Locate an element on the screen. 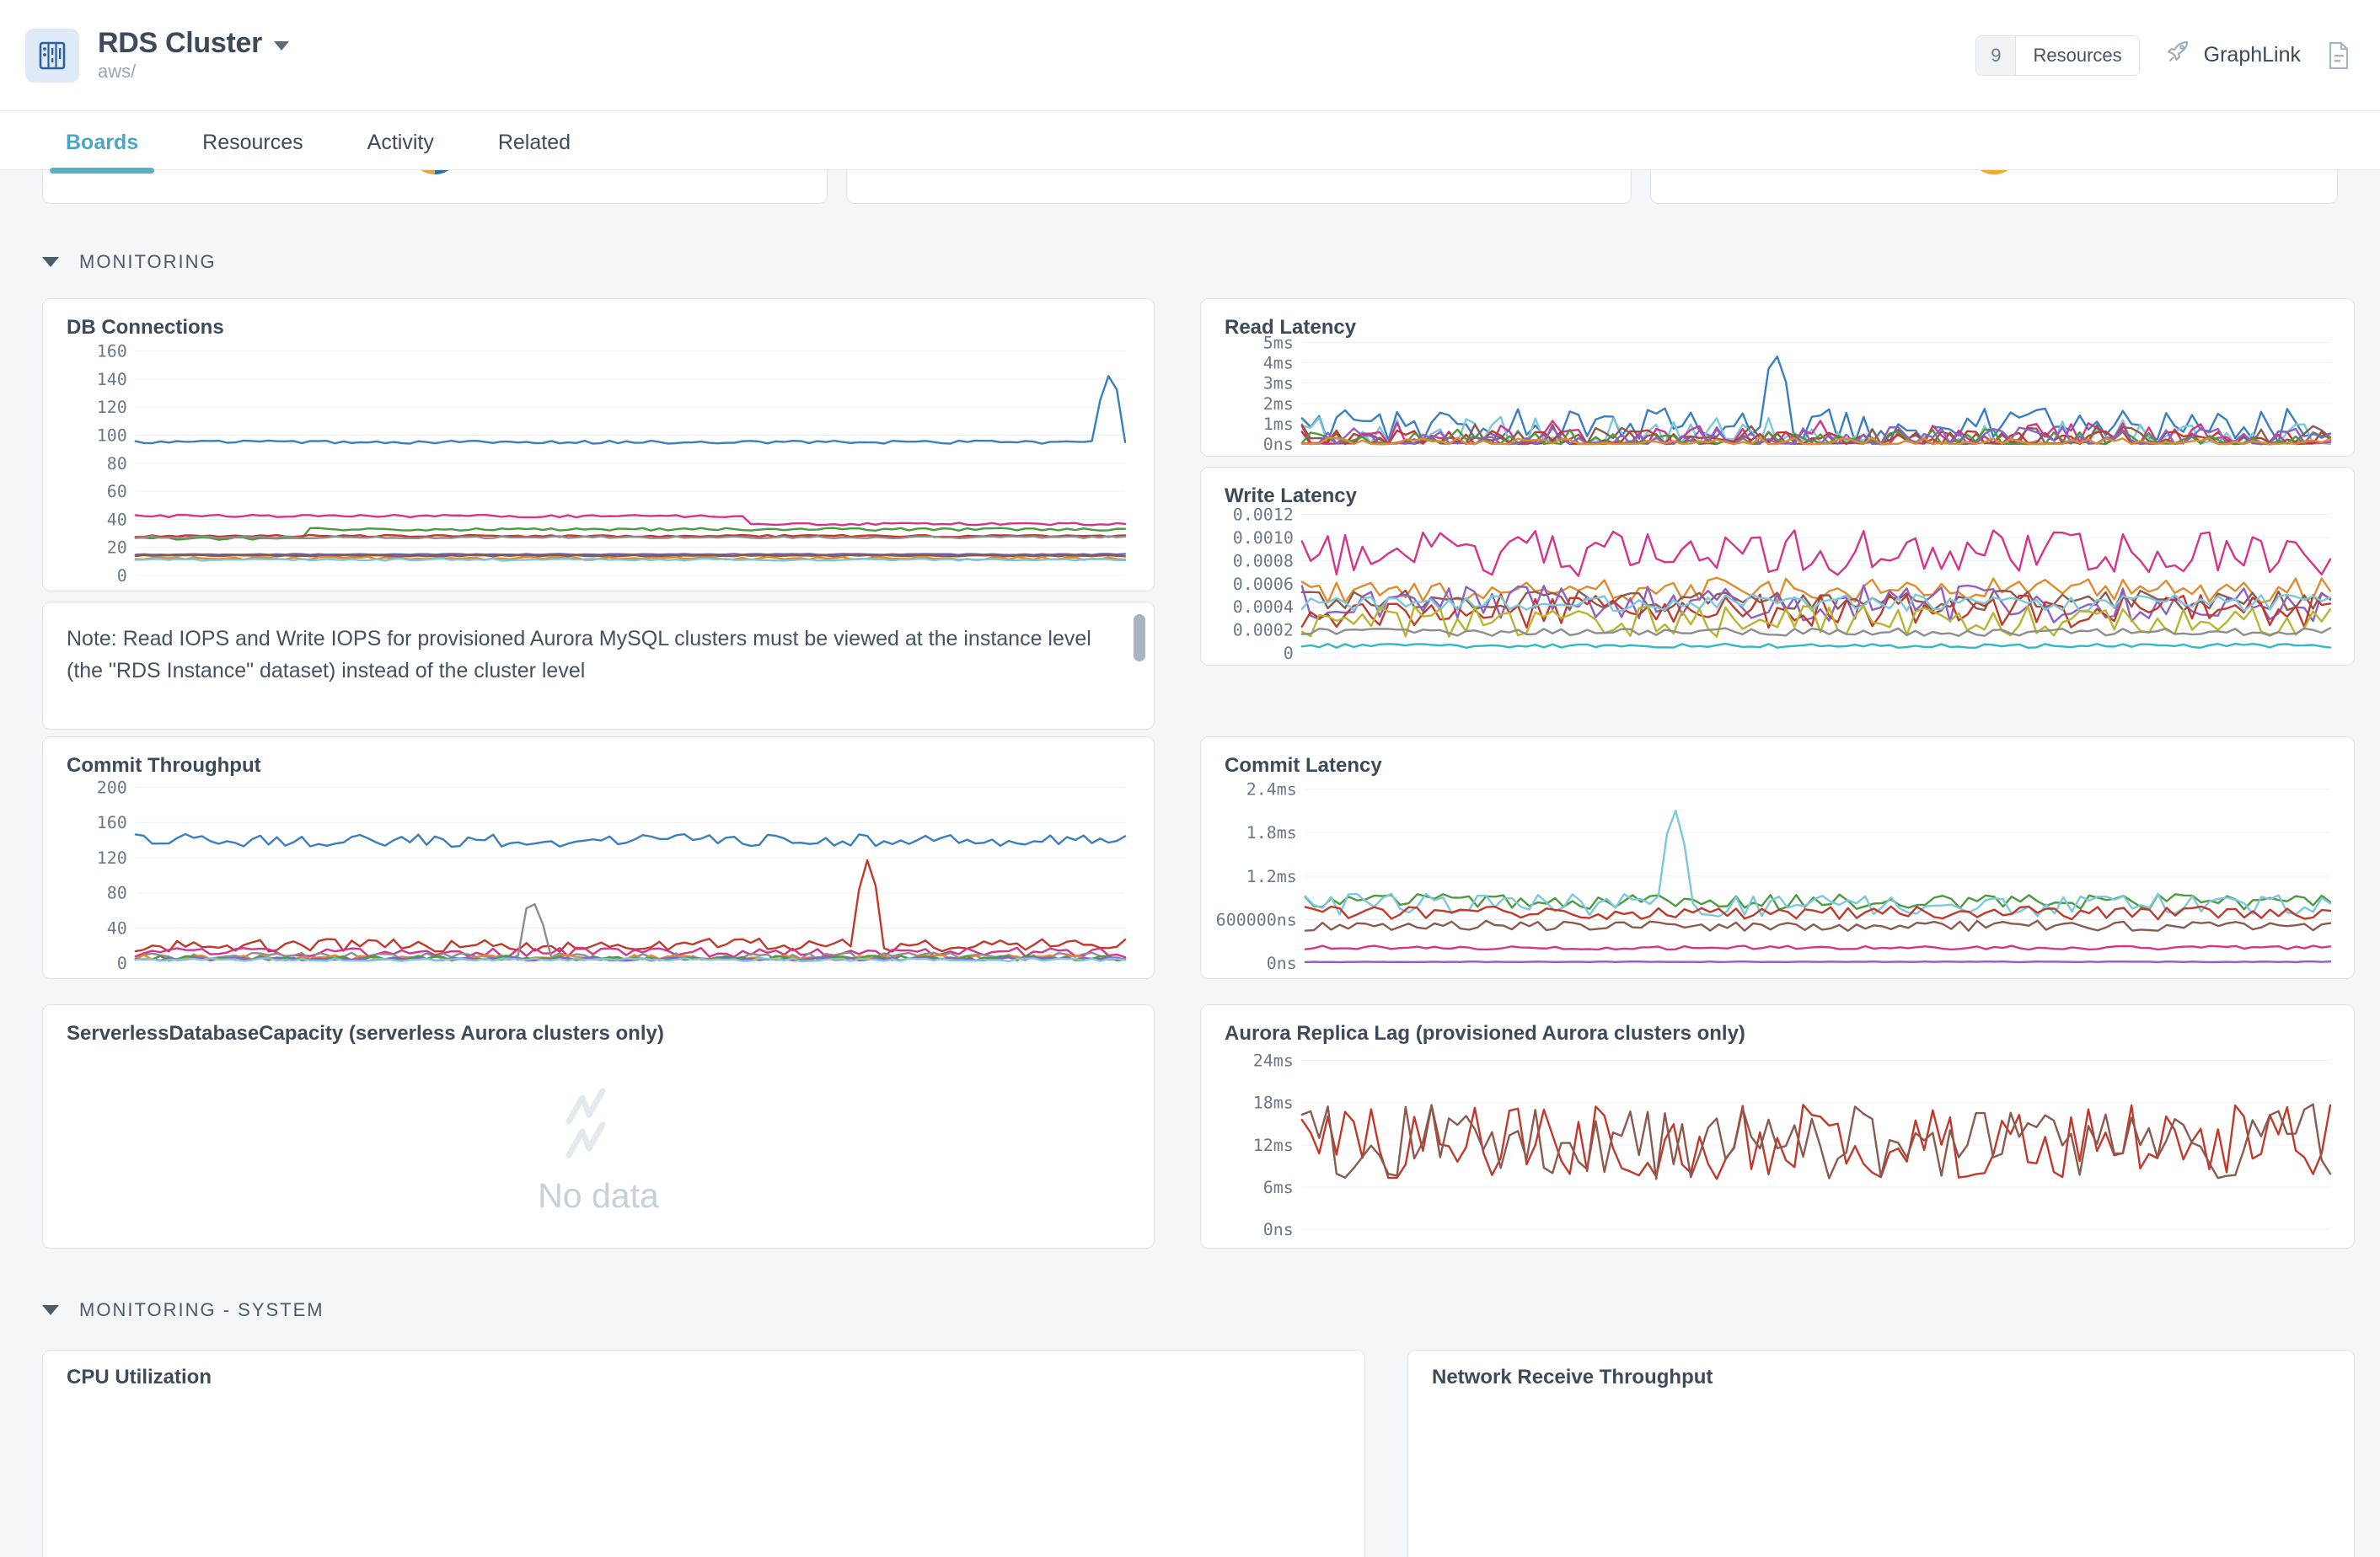 The image size is (2380, 1557). document-icon is located at coordinates (2338, 55).